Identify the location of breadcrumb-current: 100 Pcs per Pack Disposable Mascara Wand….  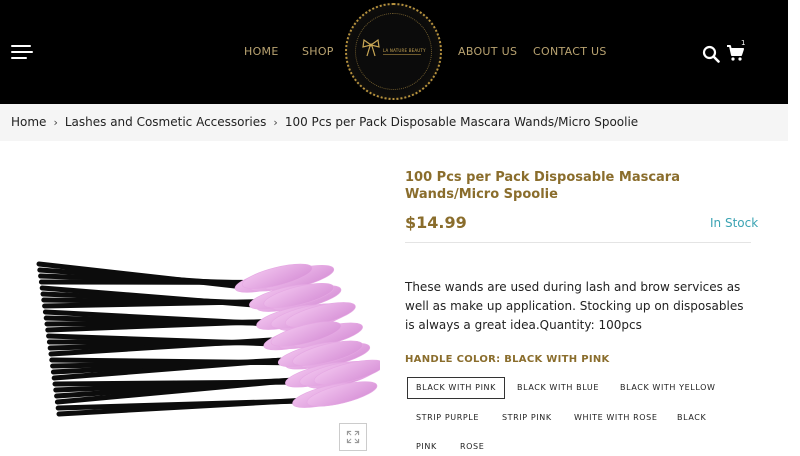
(461, 122).